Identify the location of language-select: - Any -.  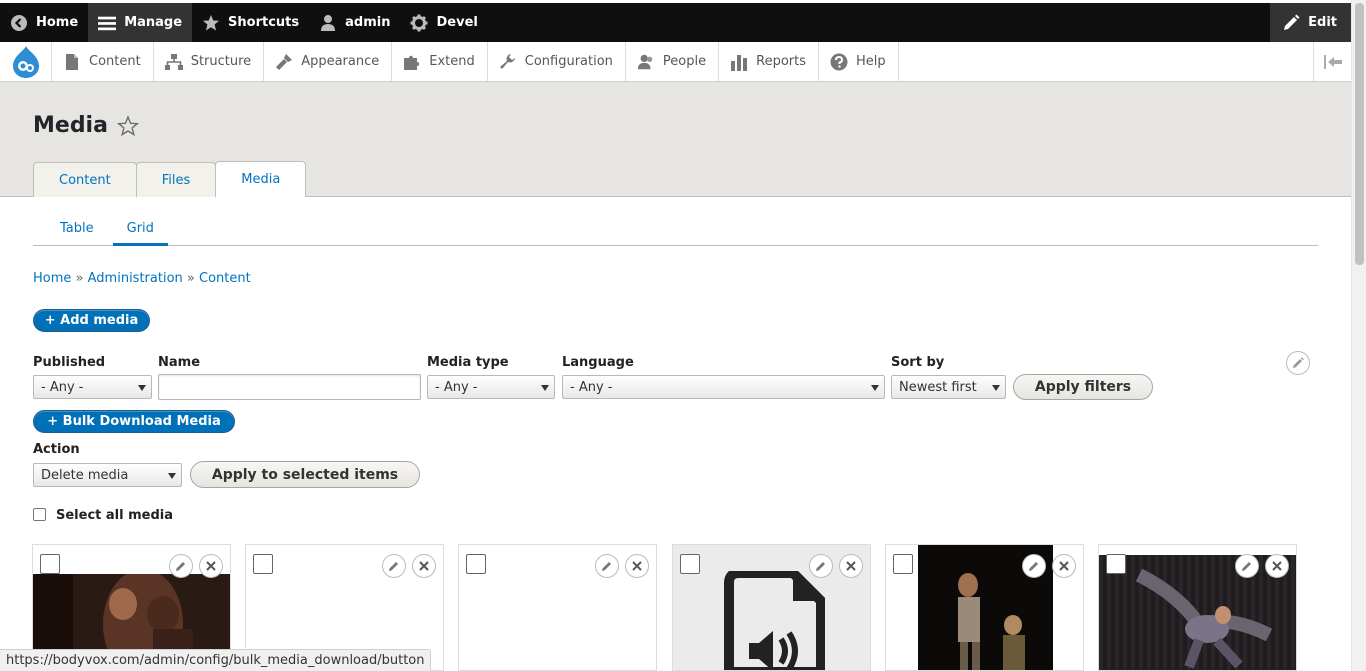
(723, 387).